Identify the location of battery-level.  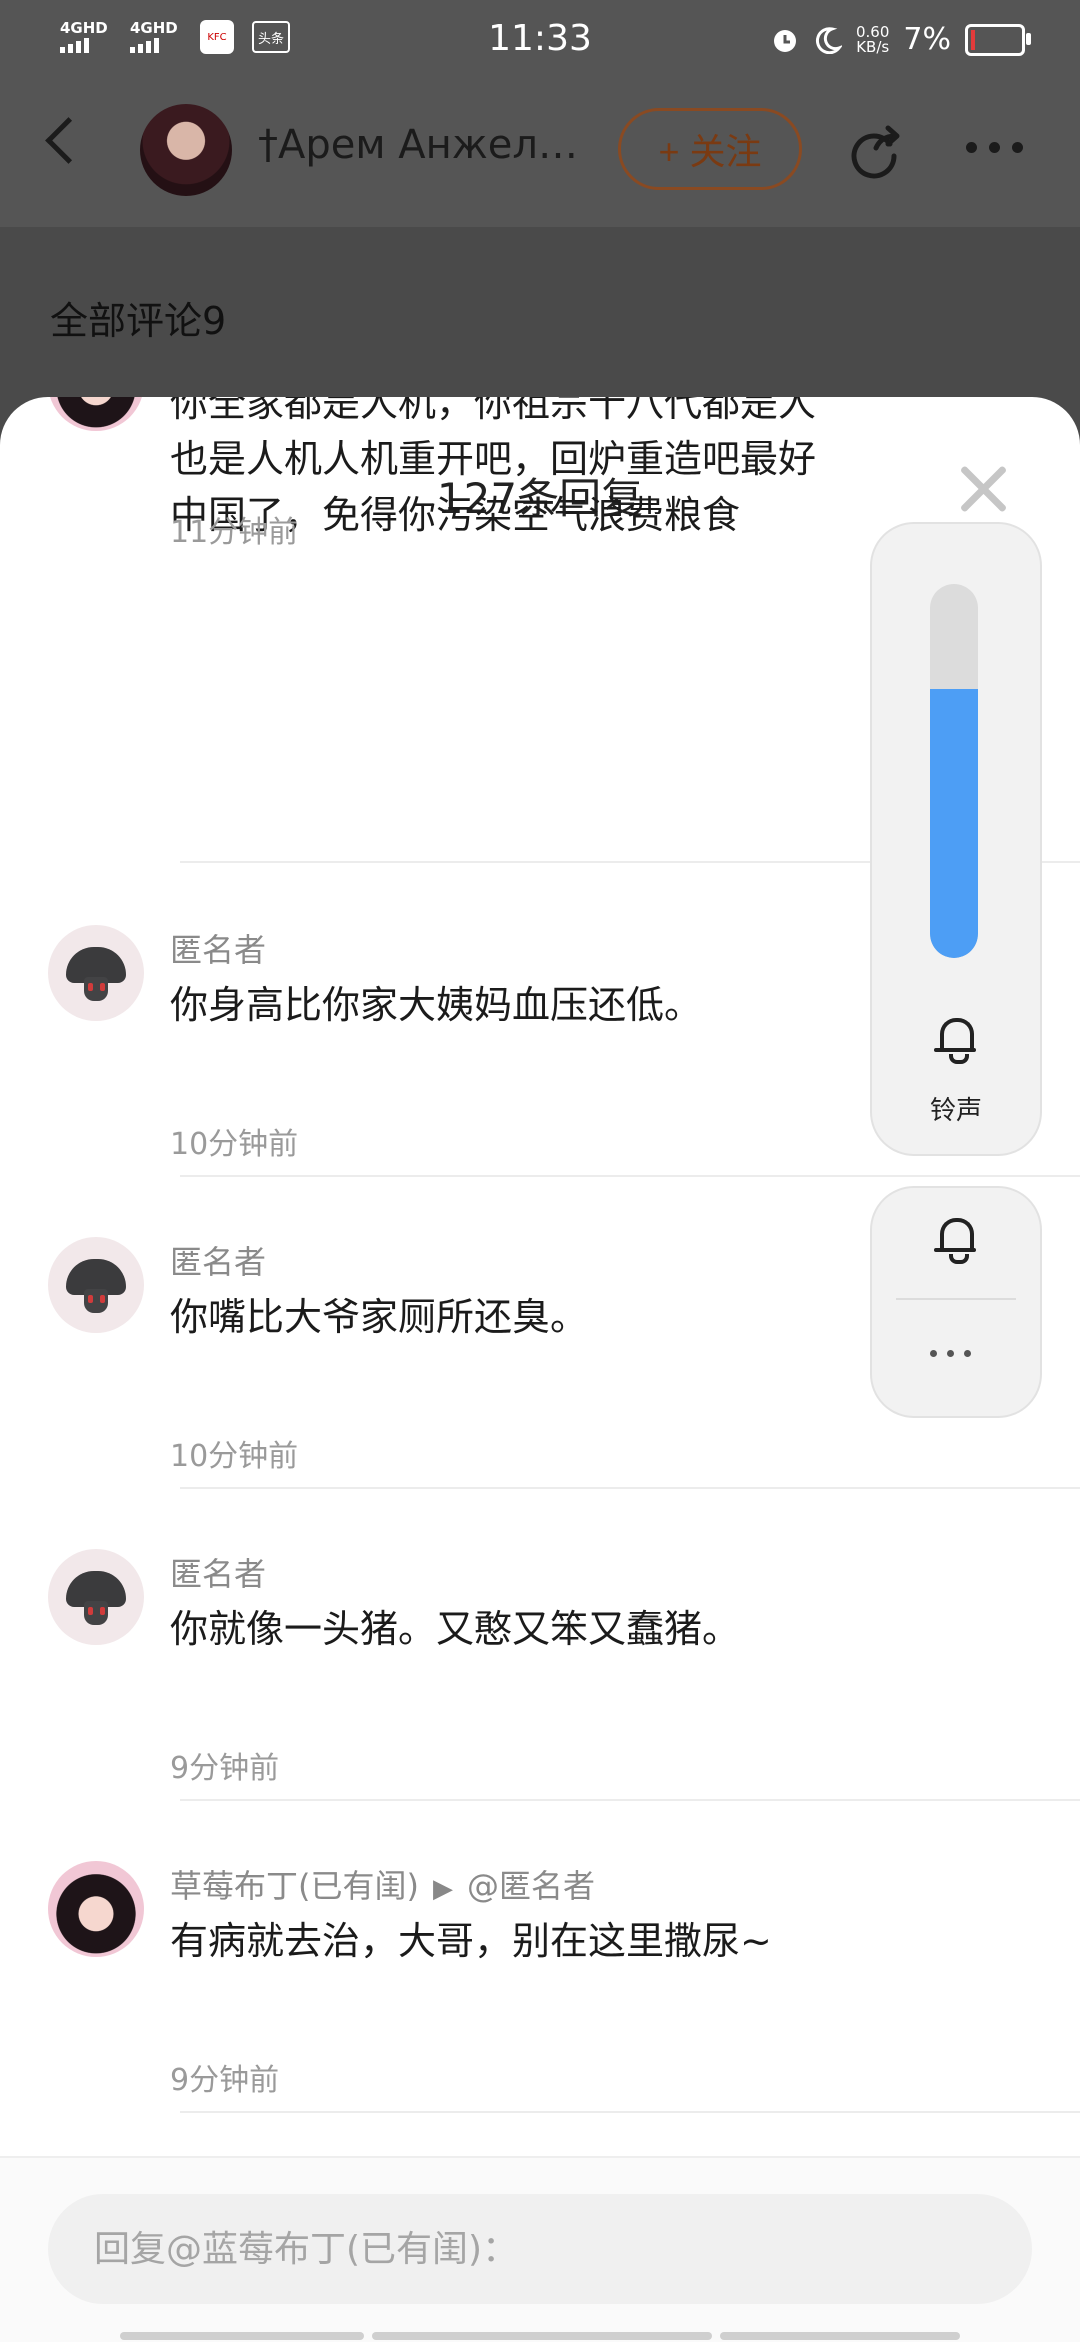
(973, 39).